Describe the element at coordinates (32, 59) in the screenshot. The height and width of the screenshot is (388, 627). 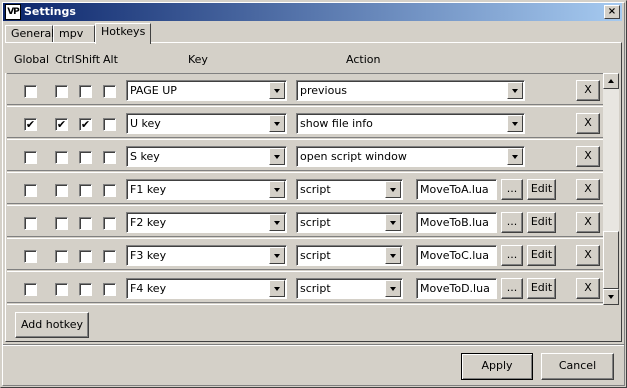
I see `header-global: Global` at that location.